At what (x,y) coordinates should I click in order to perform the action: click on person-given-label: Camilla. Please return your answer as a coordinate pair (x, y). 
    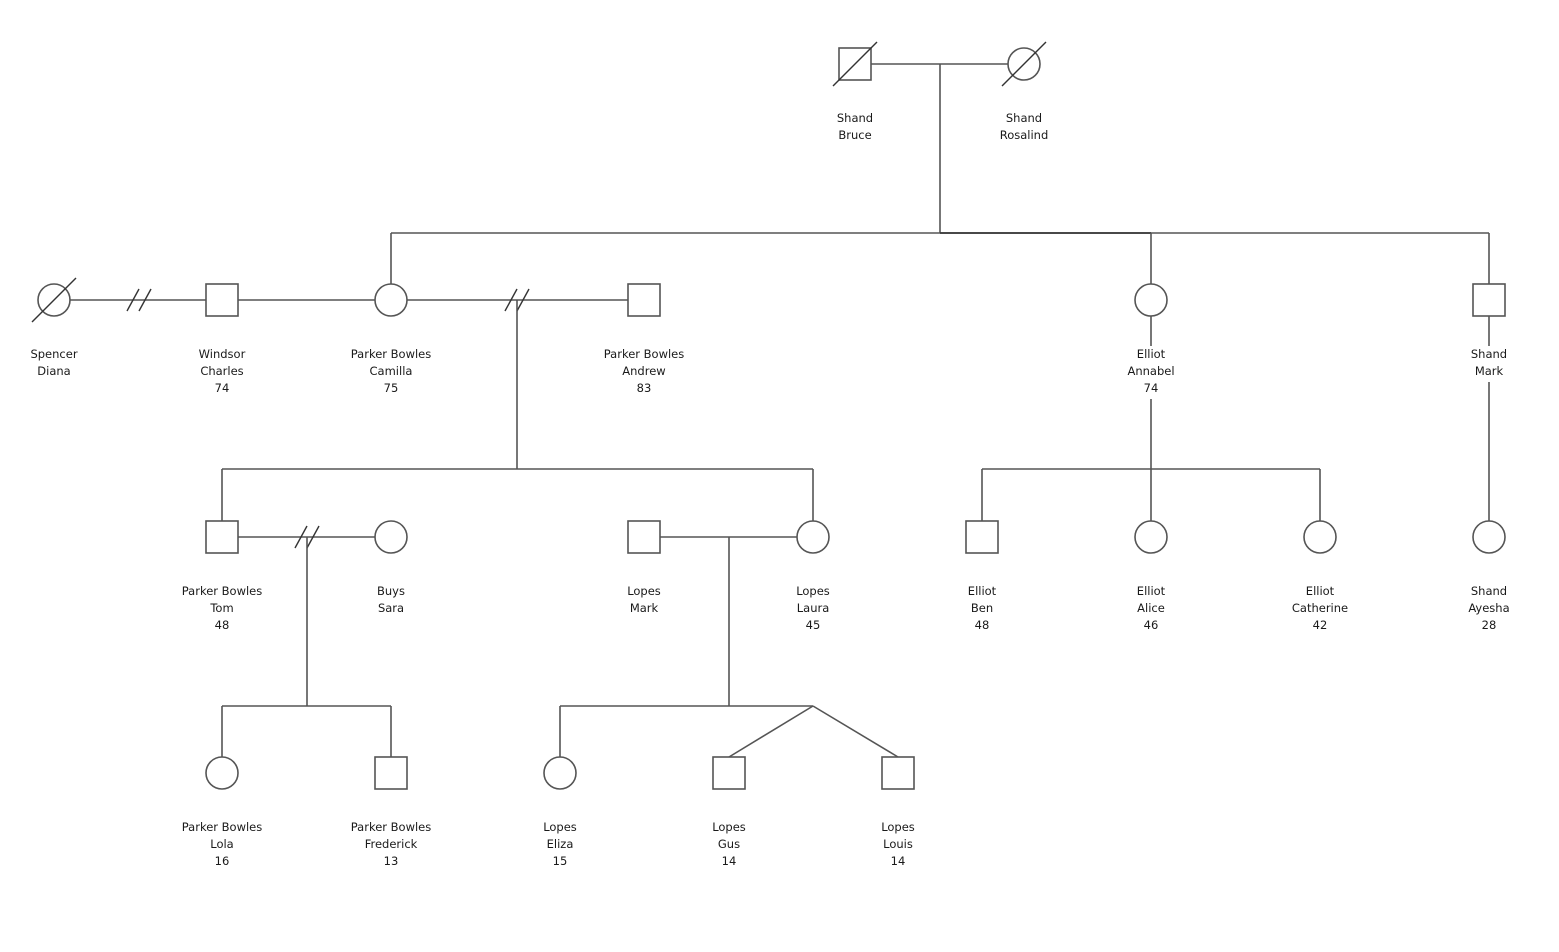
    Looking at the image, I should click on (391, 371).